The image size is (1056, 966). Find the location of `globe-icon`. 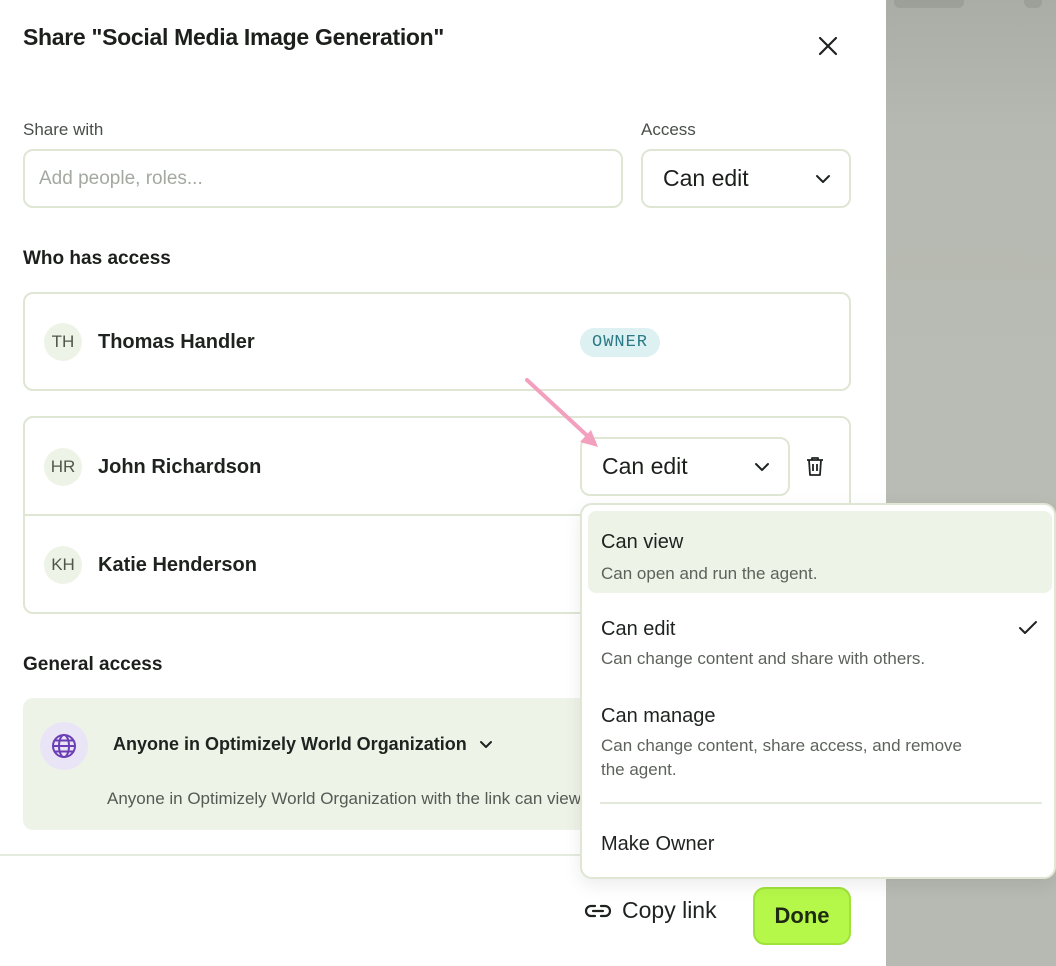

globe-icon is located at coordinates (64, 746).